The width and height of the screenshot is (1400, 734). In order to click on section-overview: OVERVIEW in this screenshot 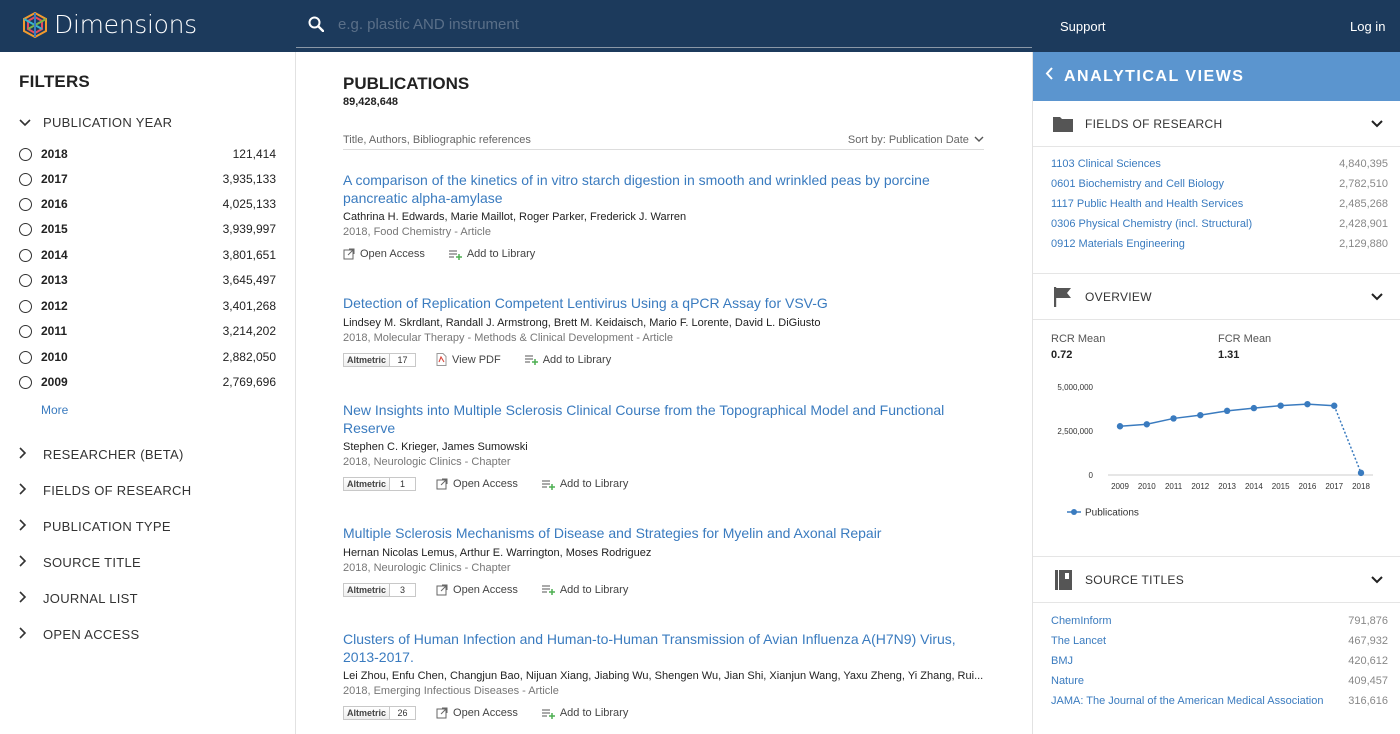, I will do `click(1216, 297)`.